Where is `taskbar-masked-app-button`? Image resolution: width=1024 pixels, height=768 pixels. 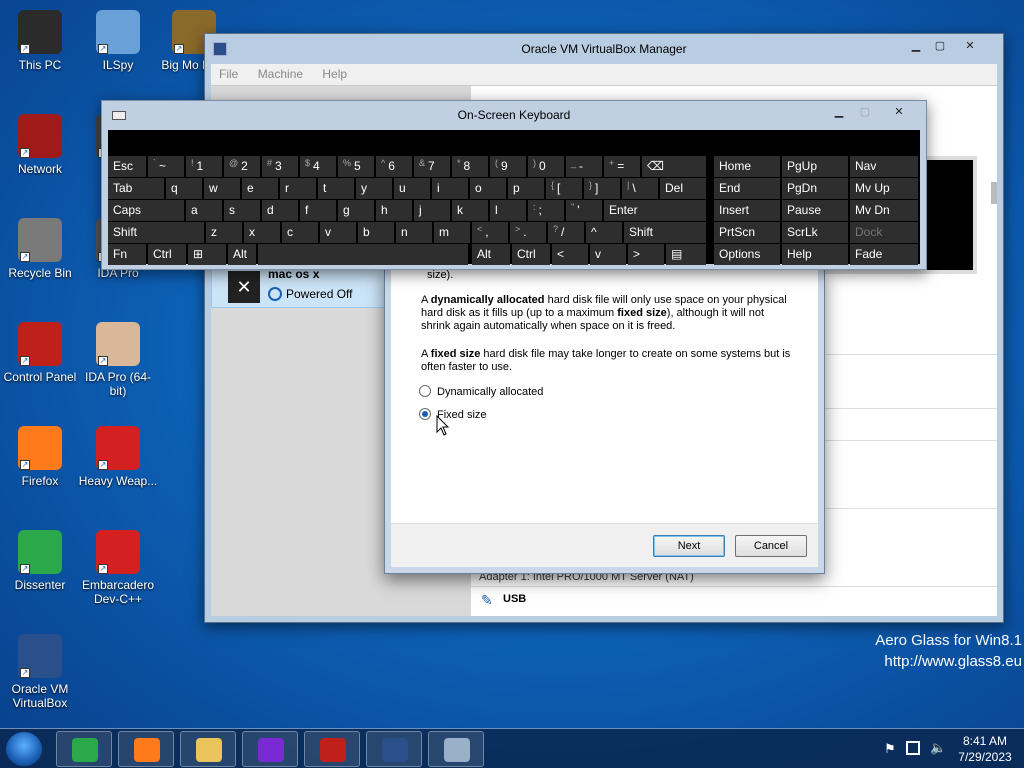
taskbar-masked-app-button is located at coordinates (270, 749).